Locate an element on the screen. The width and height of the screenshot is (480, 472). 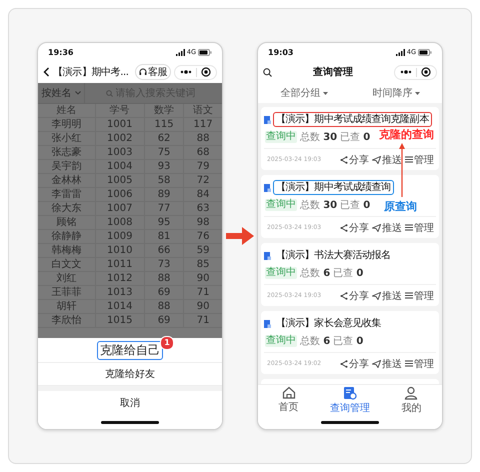
customer-service-button: 客服 is located at coordinates (153, 72).